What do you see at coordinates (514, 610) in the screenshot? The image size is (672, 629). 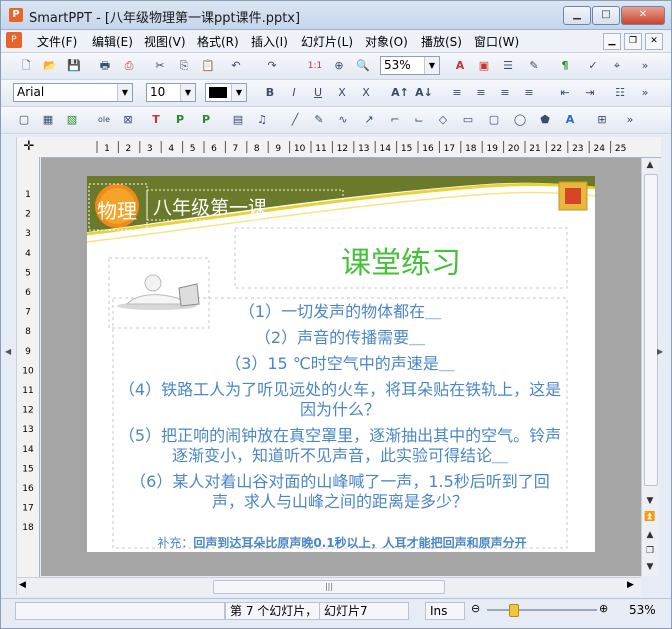 I see `zoom-slider-thumb` at bounding box center [514, 610].